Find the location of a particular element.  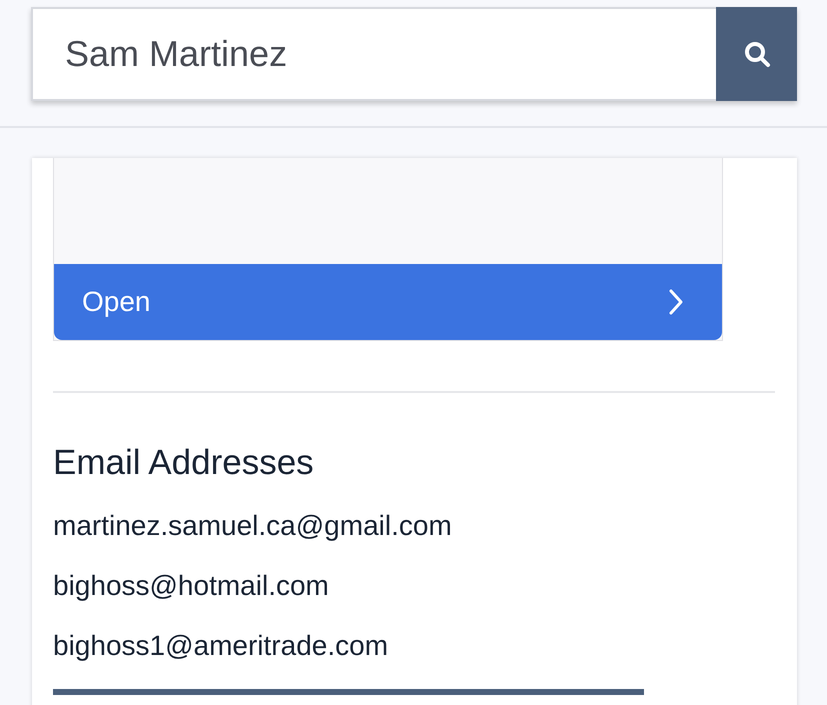

section-title: Email Addresses is located at coordinates (184, 463).